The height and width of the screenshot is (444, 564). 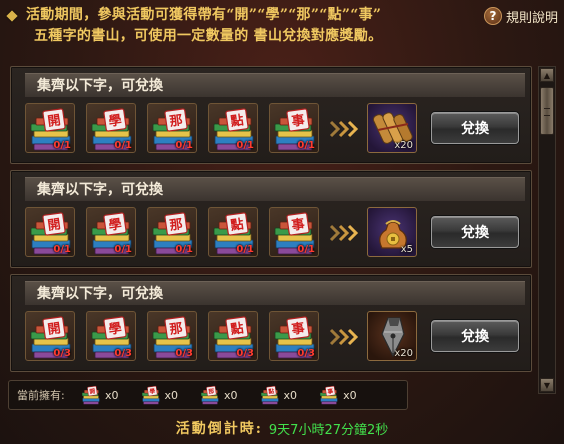 What do you see at coordinates (329, 395) in the screenshot?
I see `book-mountain-icon: 事` at bounding box center [329, 395].